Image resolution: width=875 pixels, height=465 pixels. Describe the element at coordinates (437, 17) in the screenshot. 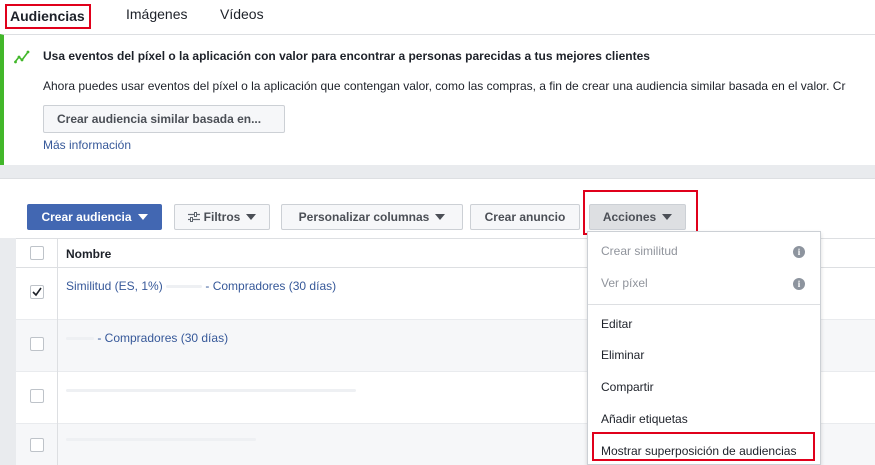

I see `tab-bar: Audiencias Imágenes Vídeos` at that location.